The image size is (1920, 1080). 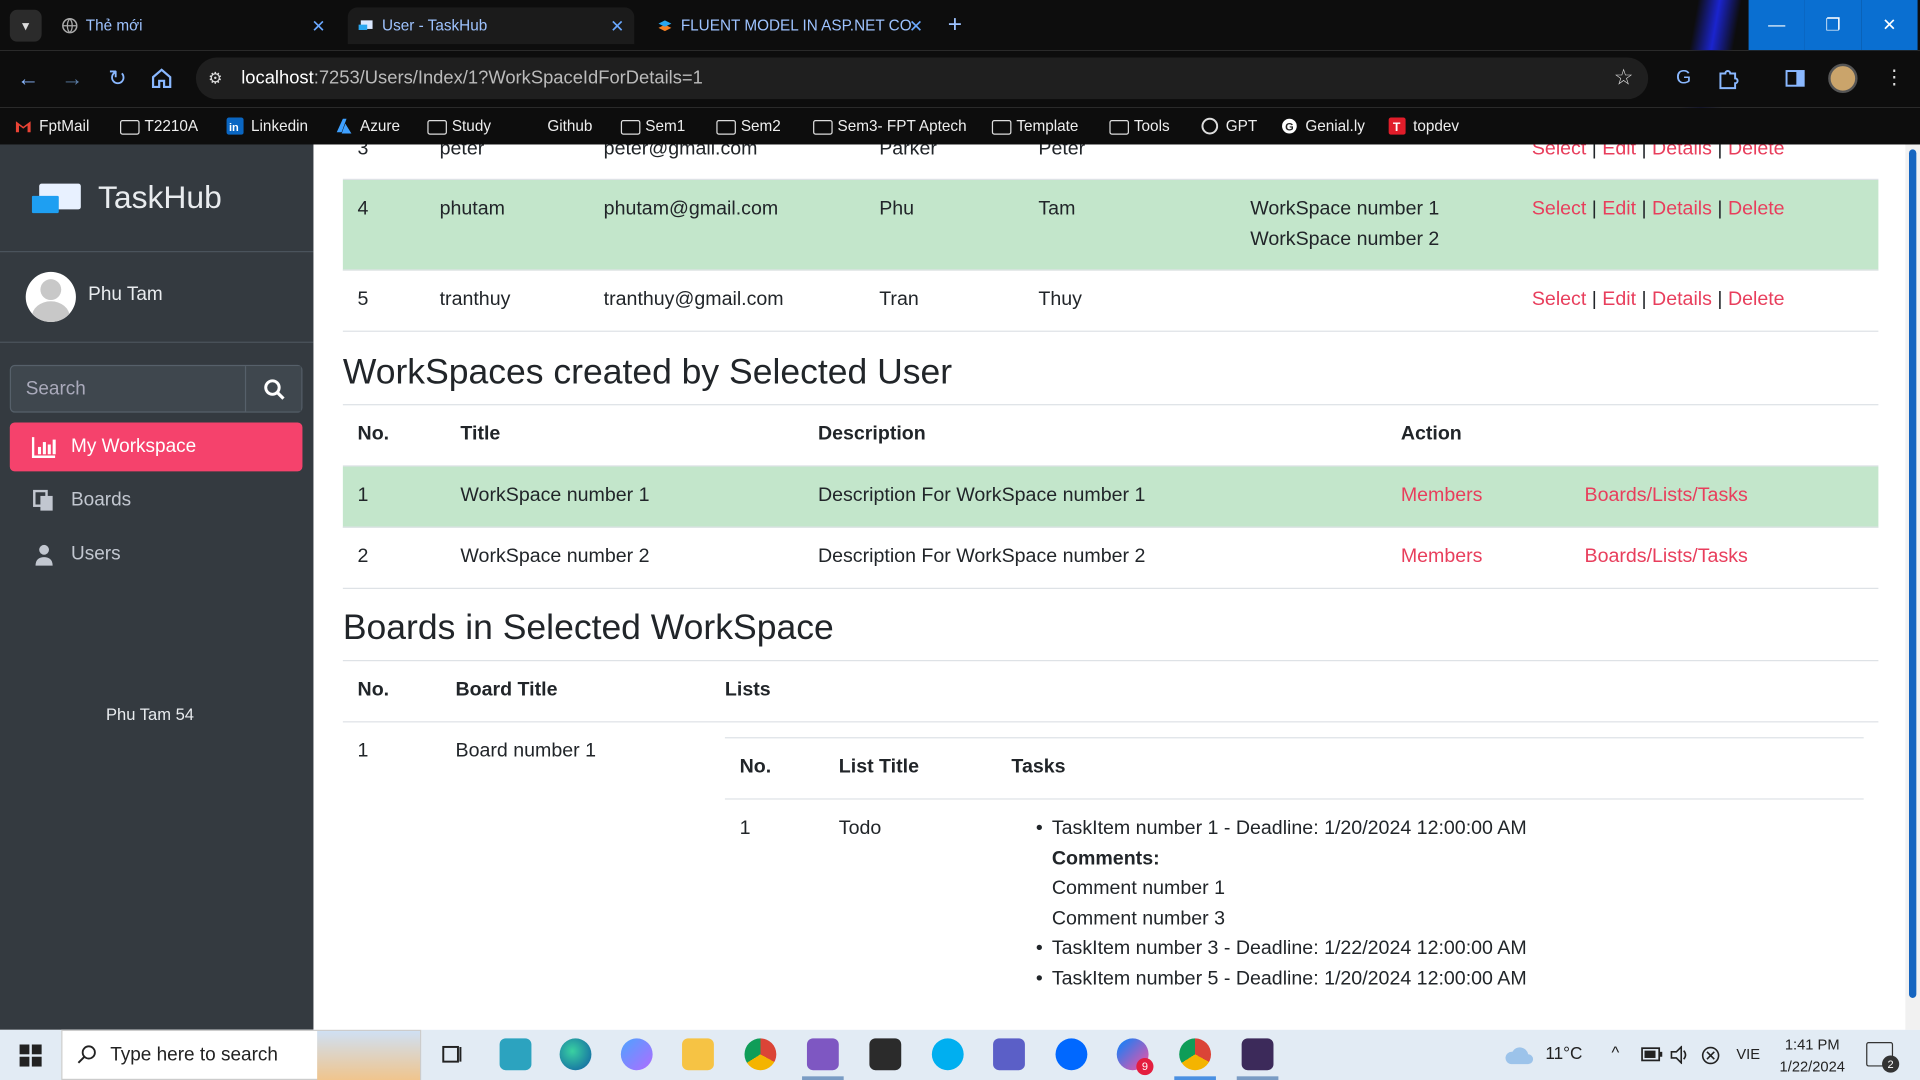 I want to click on zalo-icon, so click(x=1071, y=1054).